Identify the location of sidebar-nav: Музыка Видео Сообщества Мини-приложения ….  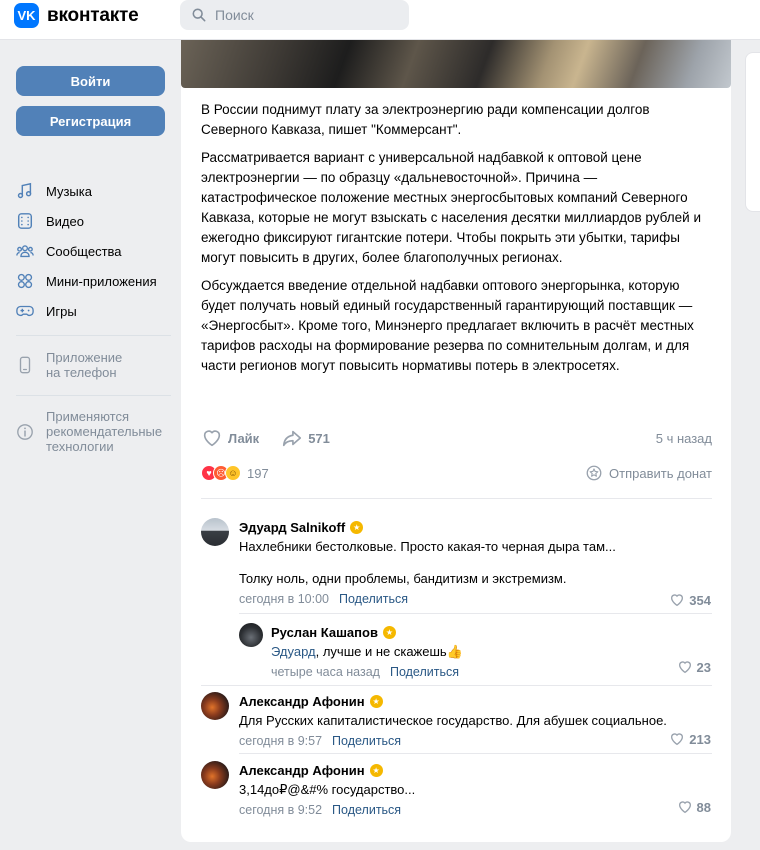
(96, 251).